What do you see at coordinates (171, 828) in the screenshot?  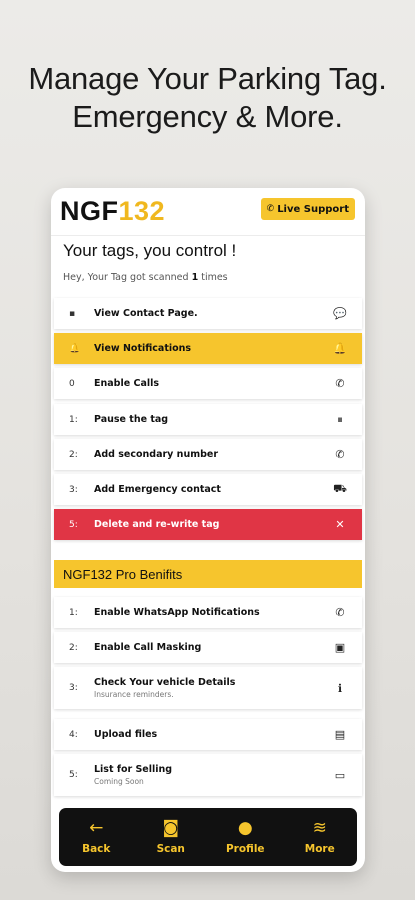 I see `camera-icon: ◙` at bounding box center [171, 828].